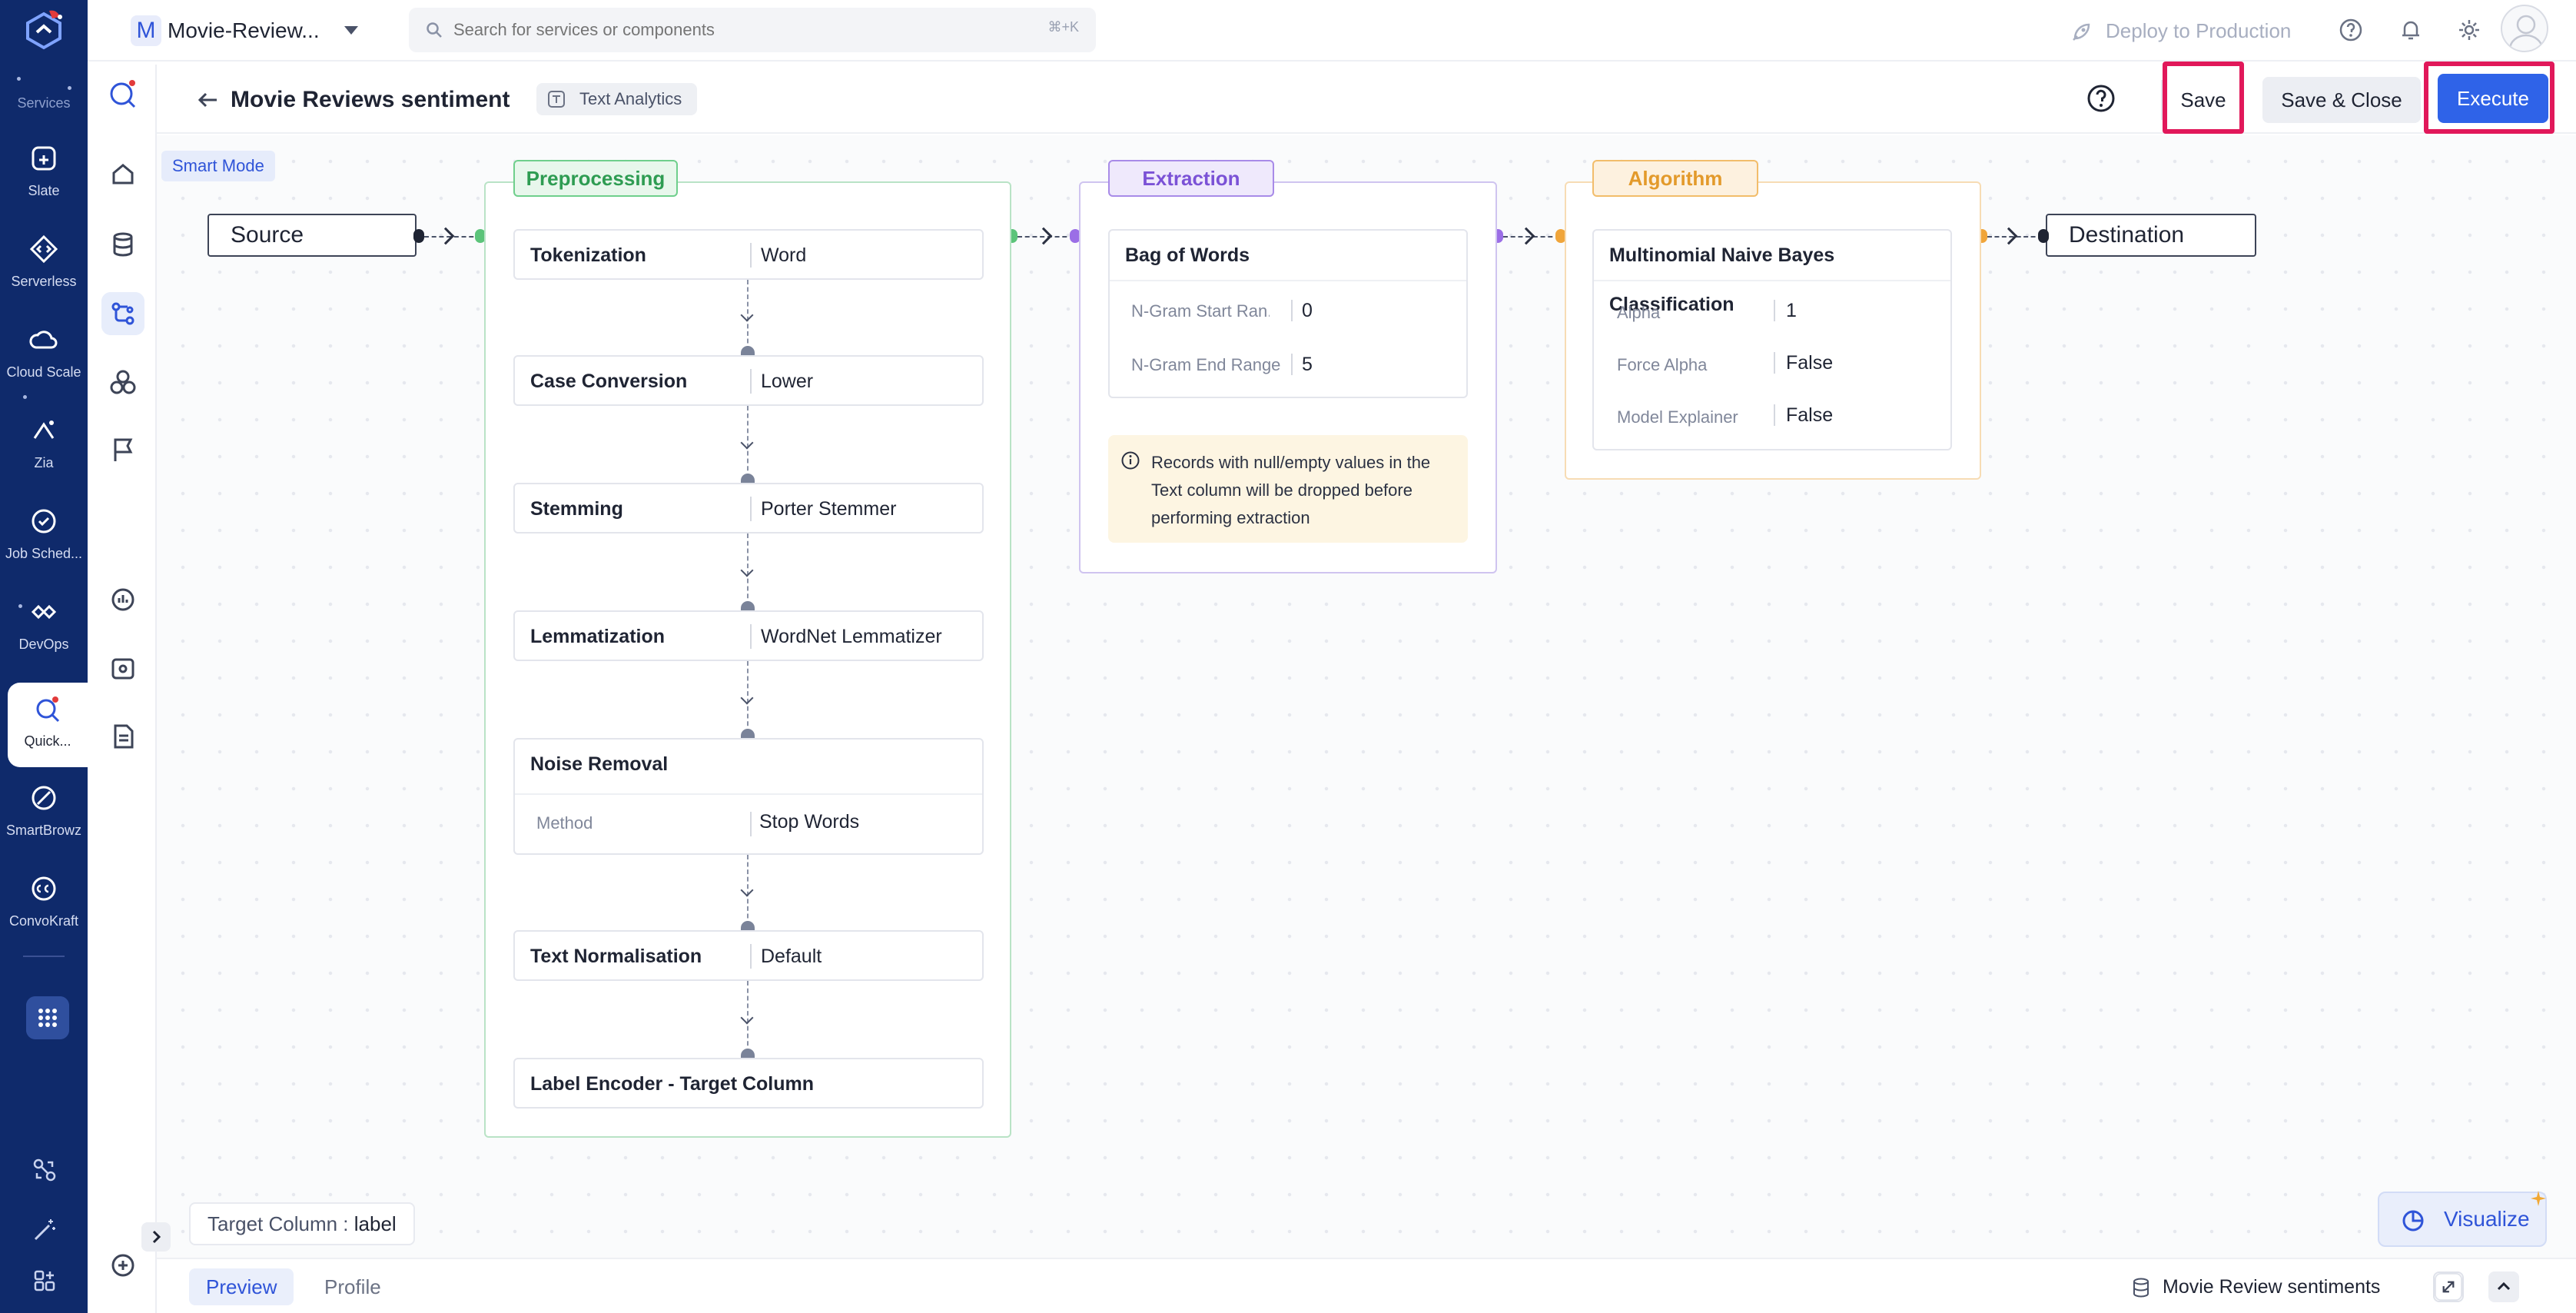 The height and width of the screenshot is (1313, 2576). Describe the element at coordinates (748, 381) in the screenshot. I see `step-case-conversion: Case Conversion Lower` at that location.